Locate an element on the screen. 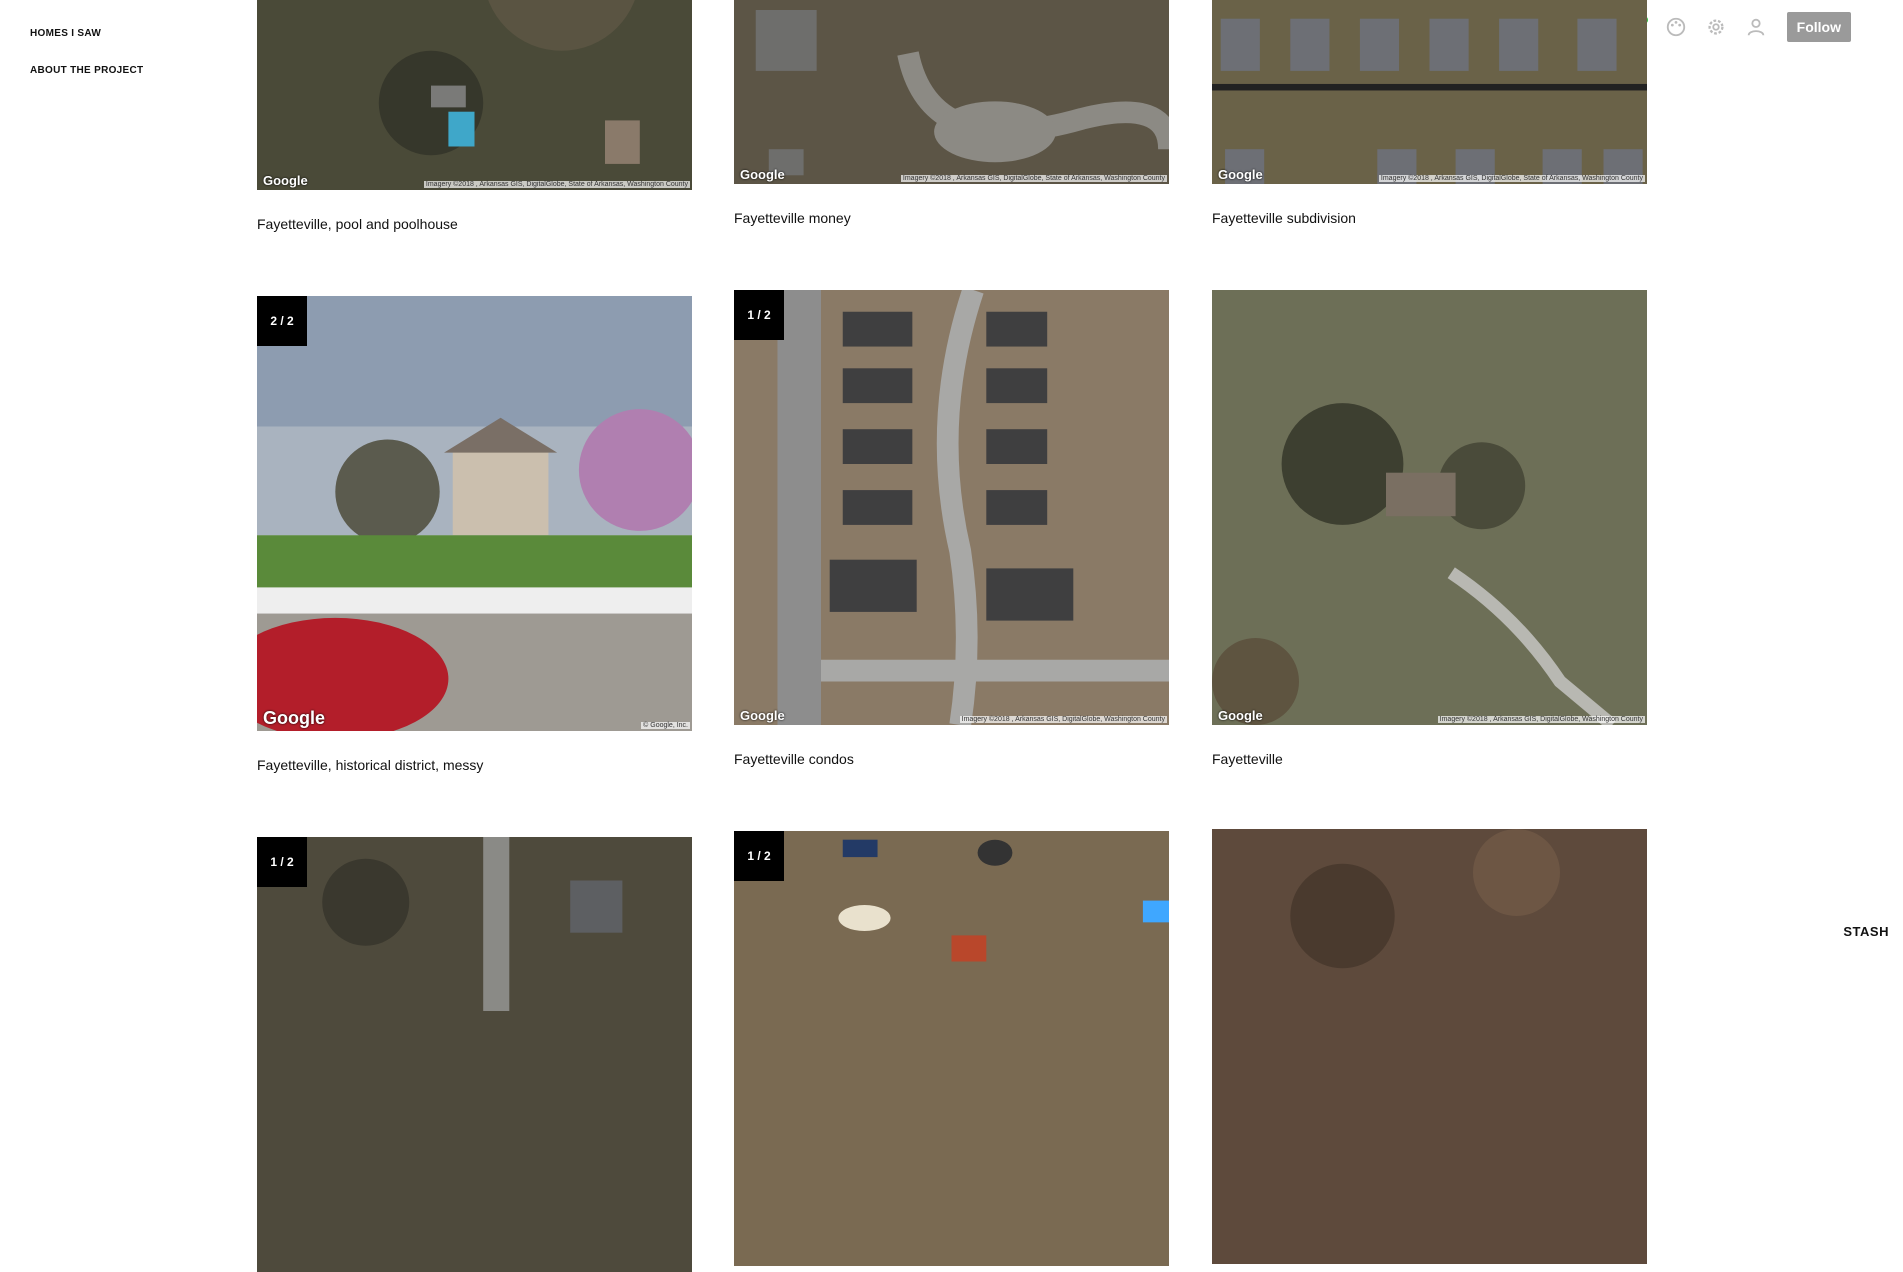 The image size is (1903, 1272). post-caption: Fayetteville, historical district, messy is located at coordinates (370, 765).